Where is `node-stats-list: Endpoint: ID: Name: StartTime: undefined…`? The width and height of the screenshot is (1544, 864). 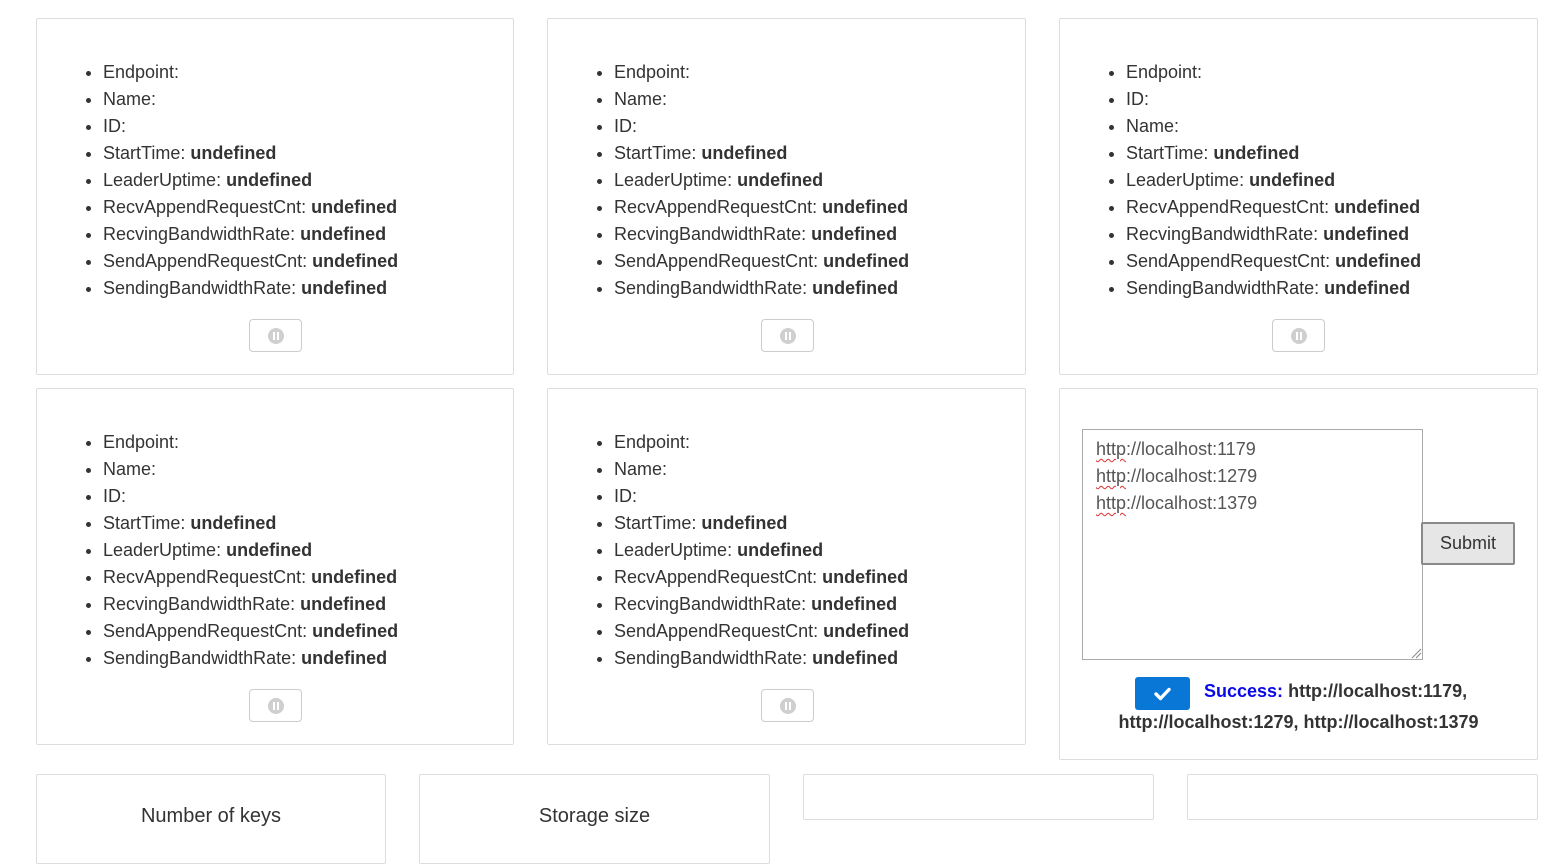
node-stats-list: Endpoint: ID: Name: StartTime: undefined… is located at coordinates (1264, 180).